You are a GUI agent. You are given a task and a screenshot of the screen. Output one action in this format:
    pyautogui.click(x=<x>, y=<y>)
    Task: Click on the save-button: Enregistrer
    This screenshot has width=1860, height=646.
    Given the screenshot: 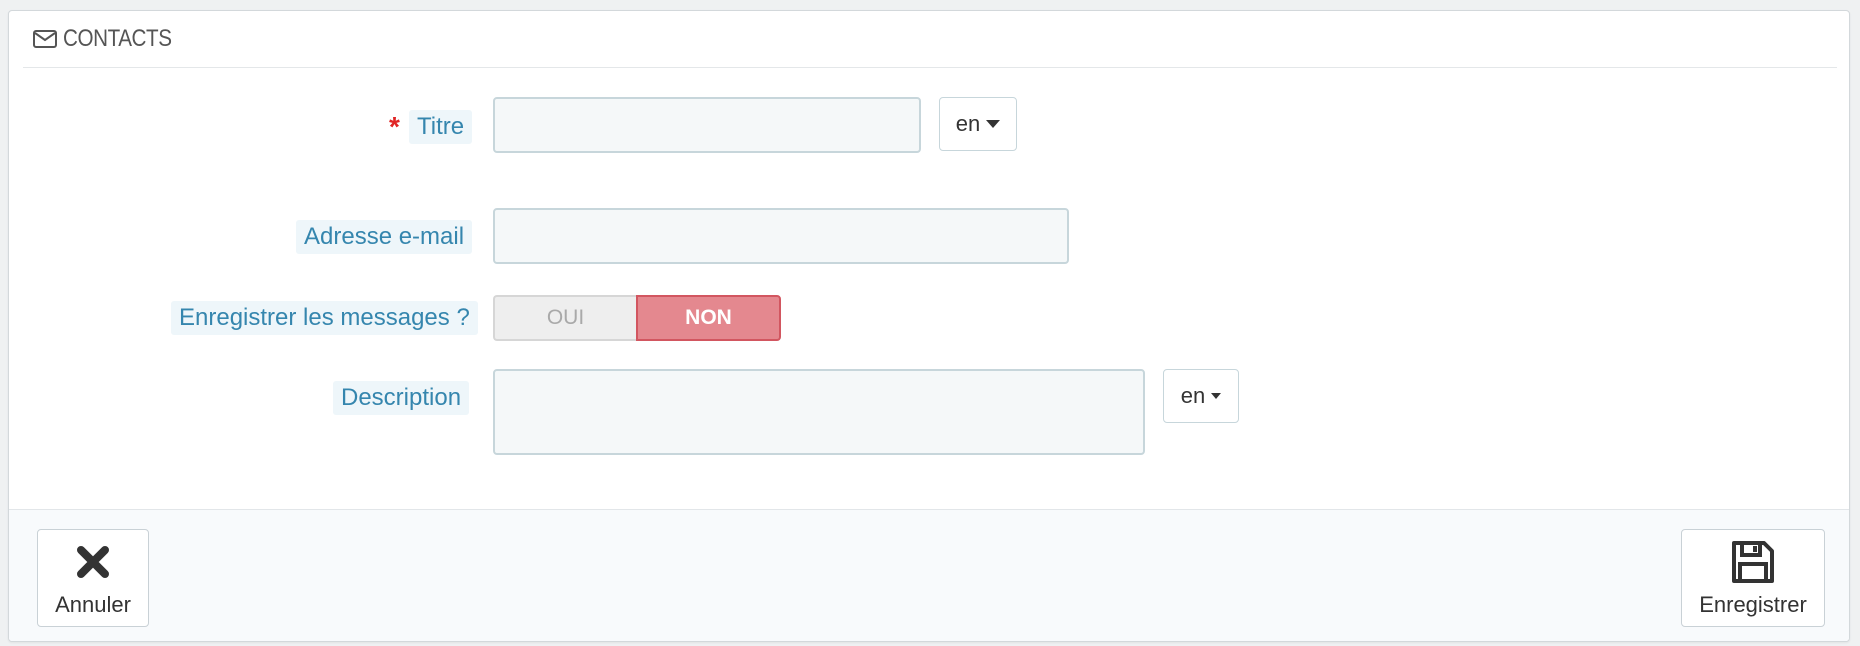 What is the action you would take?
    pyautogui.click(x=1753, y=578)
    